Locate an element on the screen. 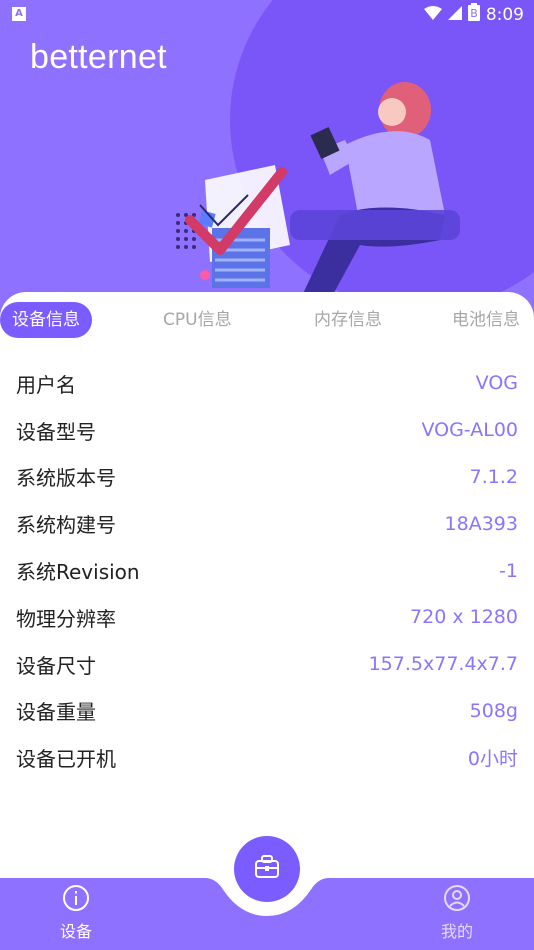  list-item: 系统Revision -1 is located at coordinates (267, 570).